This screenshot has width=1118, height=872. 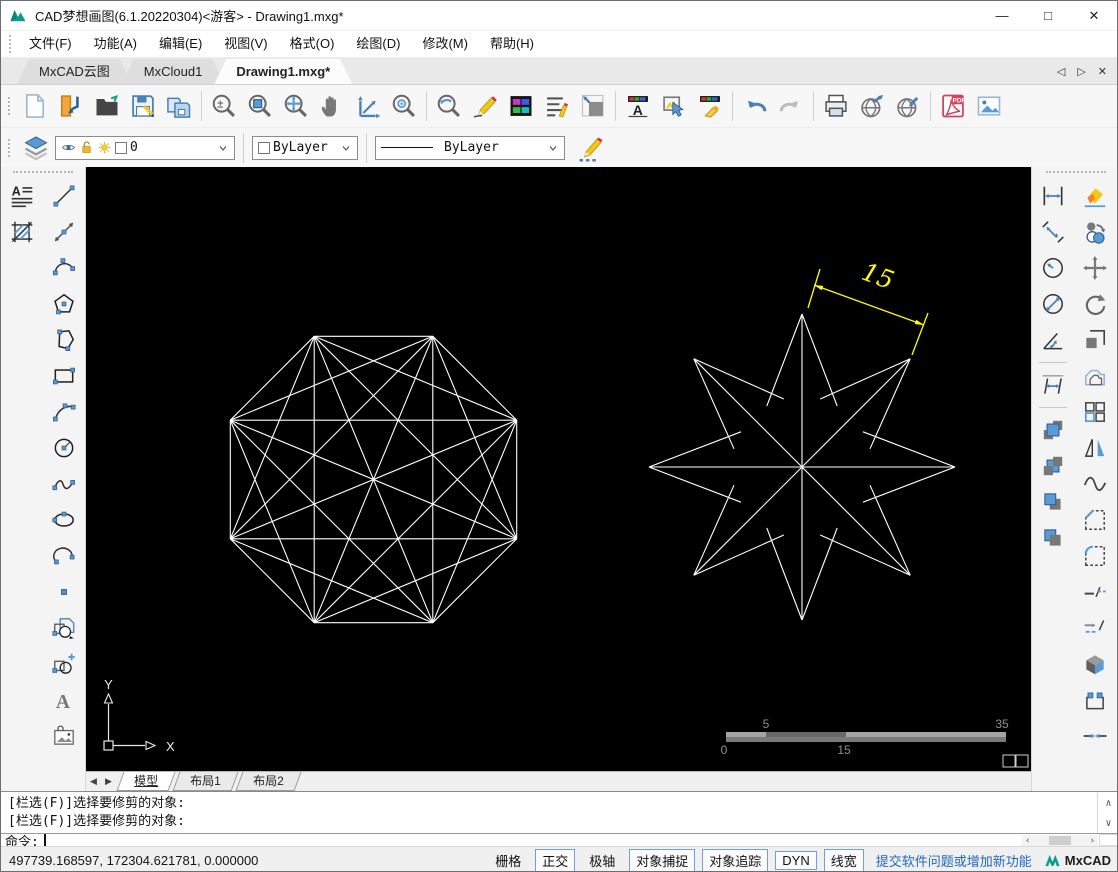 I want to click on menu-item: 文件(F), so click(x=50, y=44).